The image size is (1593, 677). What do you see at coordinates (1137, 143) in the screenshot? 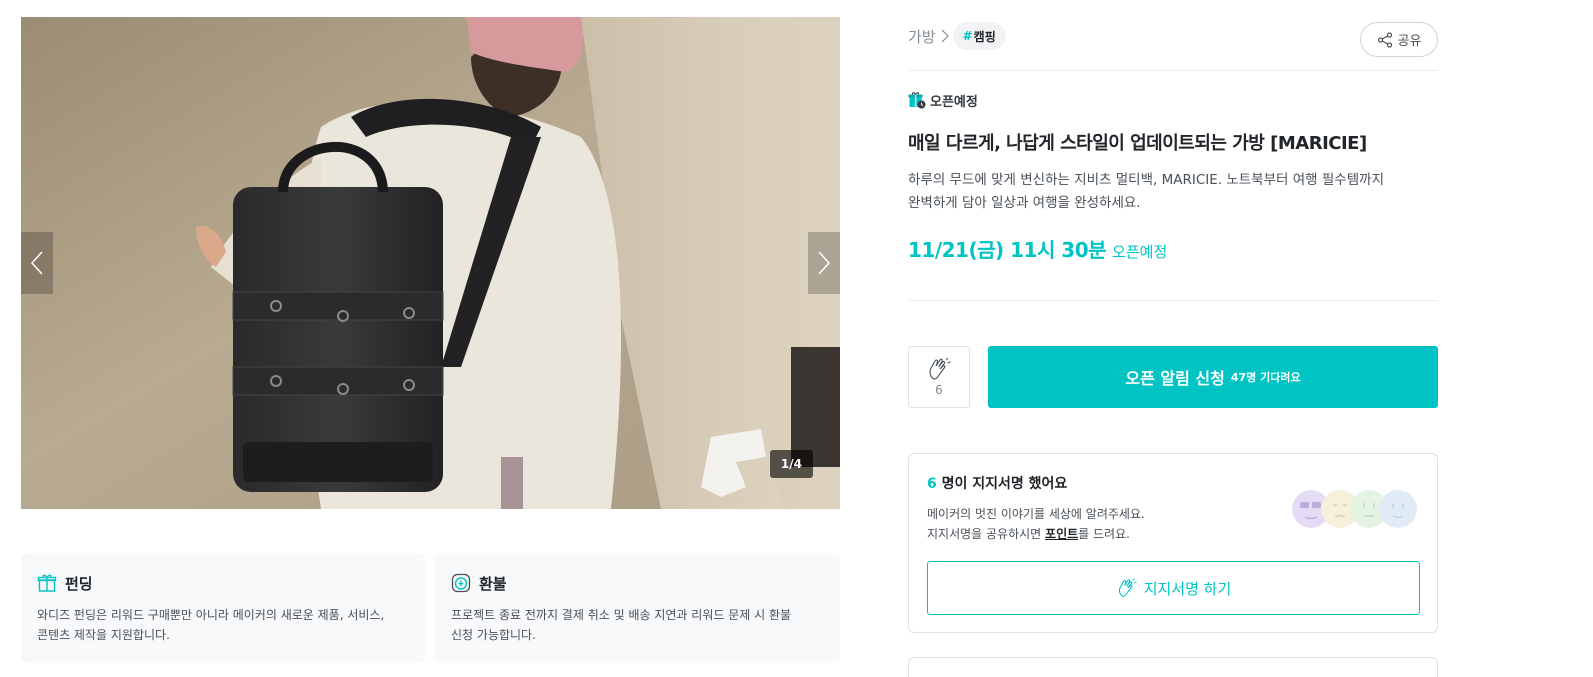
I see `project-title: 매일 다르게, 나답게 스타일이 업데이트되는 가방 [MARICIE]` at bounding box center [1137, 143].